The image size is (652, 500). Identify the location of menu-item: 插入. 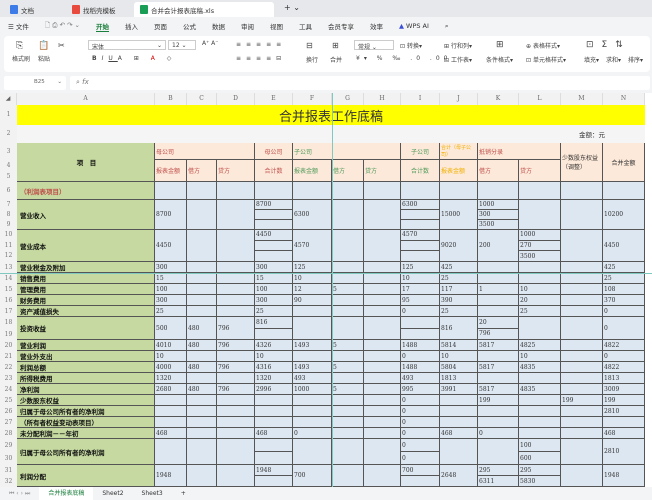
(131, 26).